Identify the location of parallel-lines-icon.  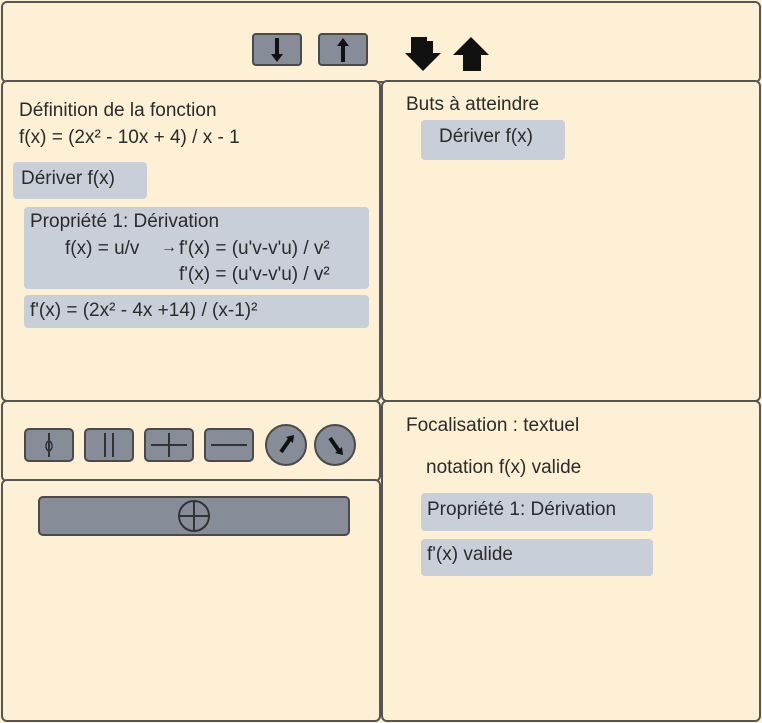
(109, 445).